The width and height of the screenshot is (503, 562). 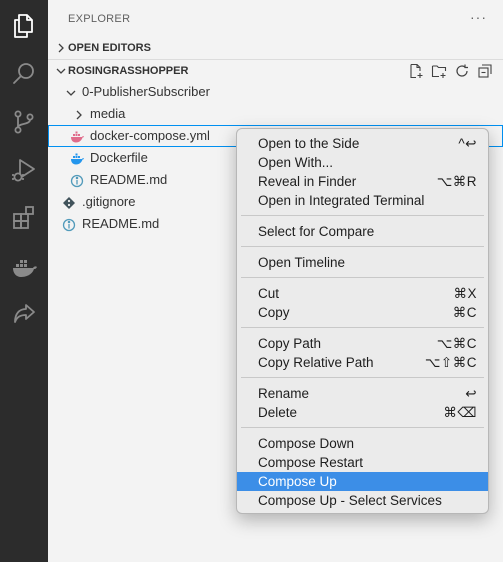 What do you see at coordinates (350, 500) in the screenshot?
I see `menu-label: Compose Up - Select Services` at bounding box center [350, 500].